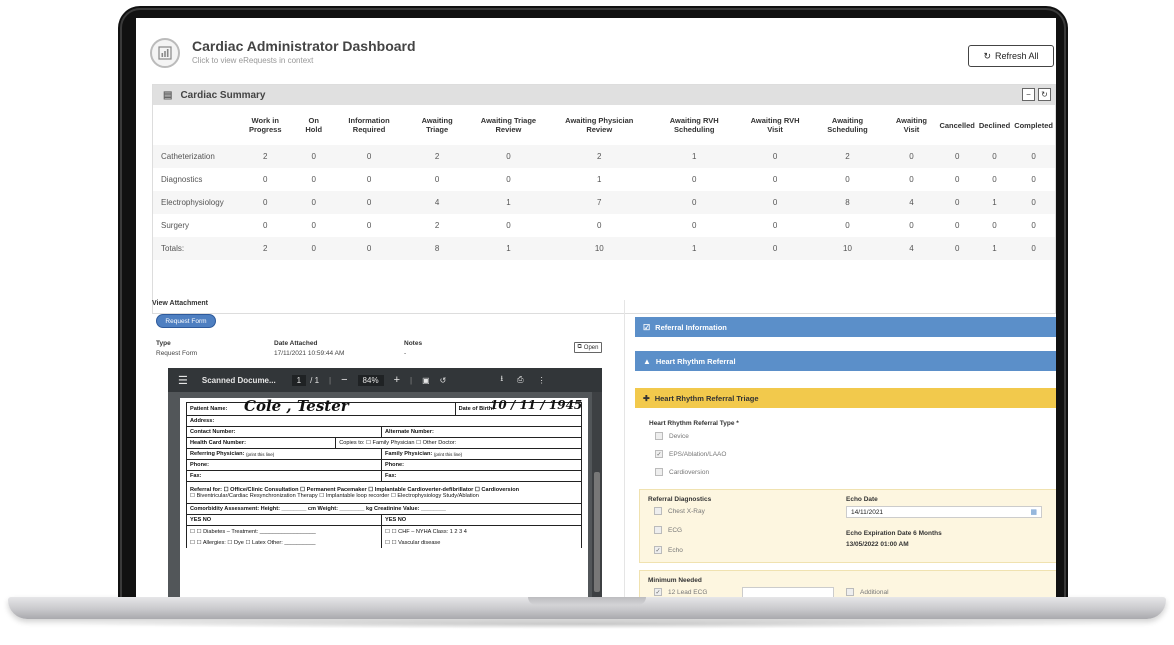 The width and height of the screenshot is (1174, 645). What do you see at coordinates (501, 380) in the screenshot?
I see `download-icon: ⭳` at bounding box center [501, 380].